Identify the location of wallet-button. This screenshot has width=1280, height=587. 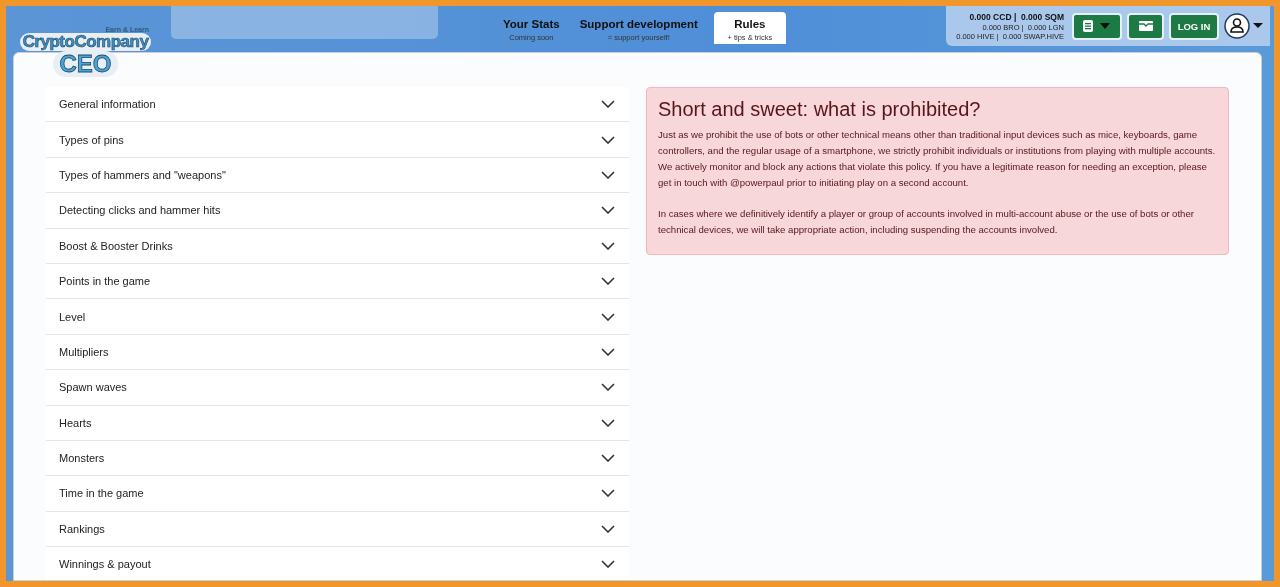
(1145, 26).